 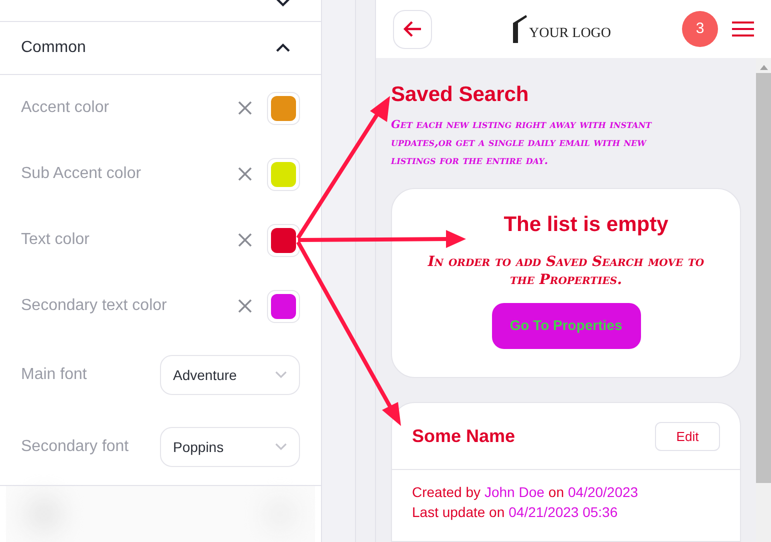 What do you see at coordinates (556, 492) in the screenshot?
I see `meta-label: on` at bounding box center [556, 492].